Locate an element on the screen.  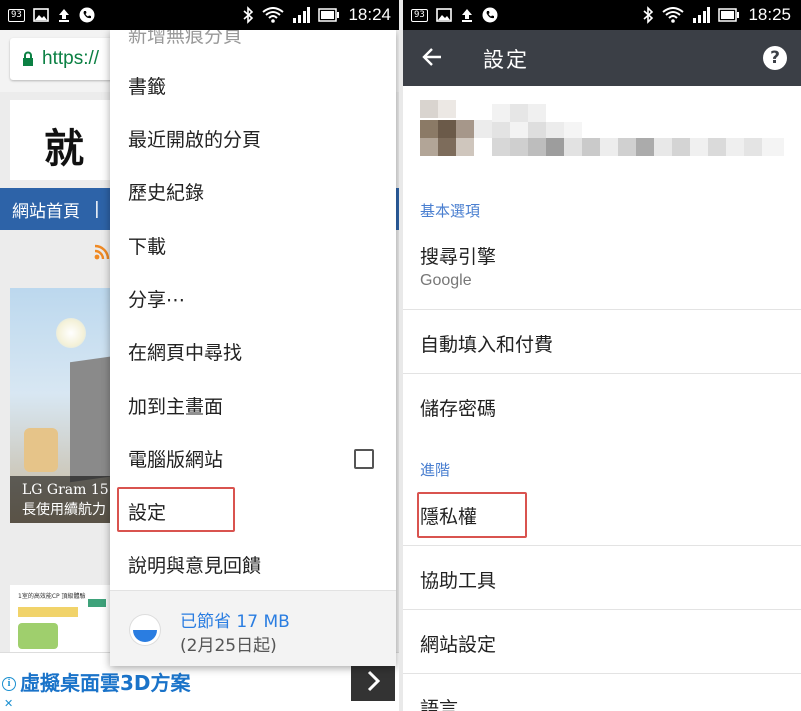
url-text: https:// is located at coordinates (71, 58).